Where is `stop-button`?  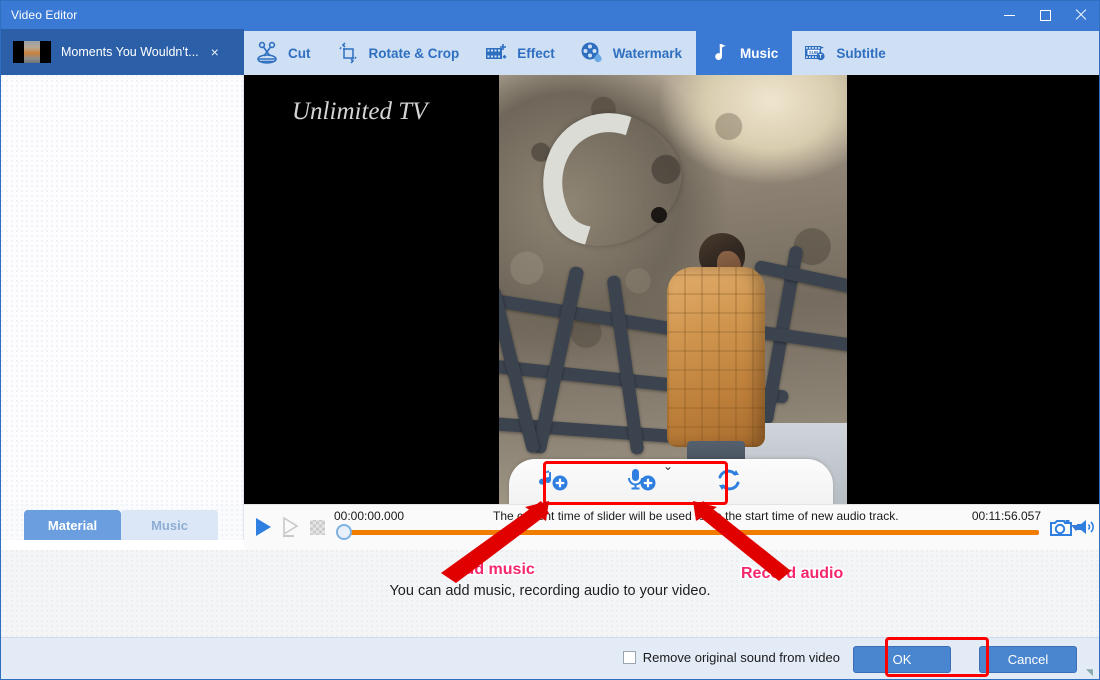
stop-button is located at coordinates (317, 527).